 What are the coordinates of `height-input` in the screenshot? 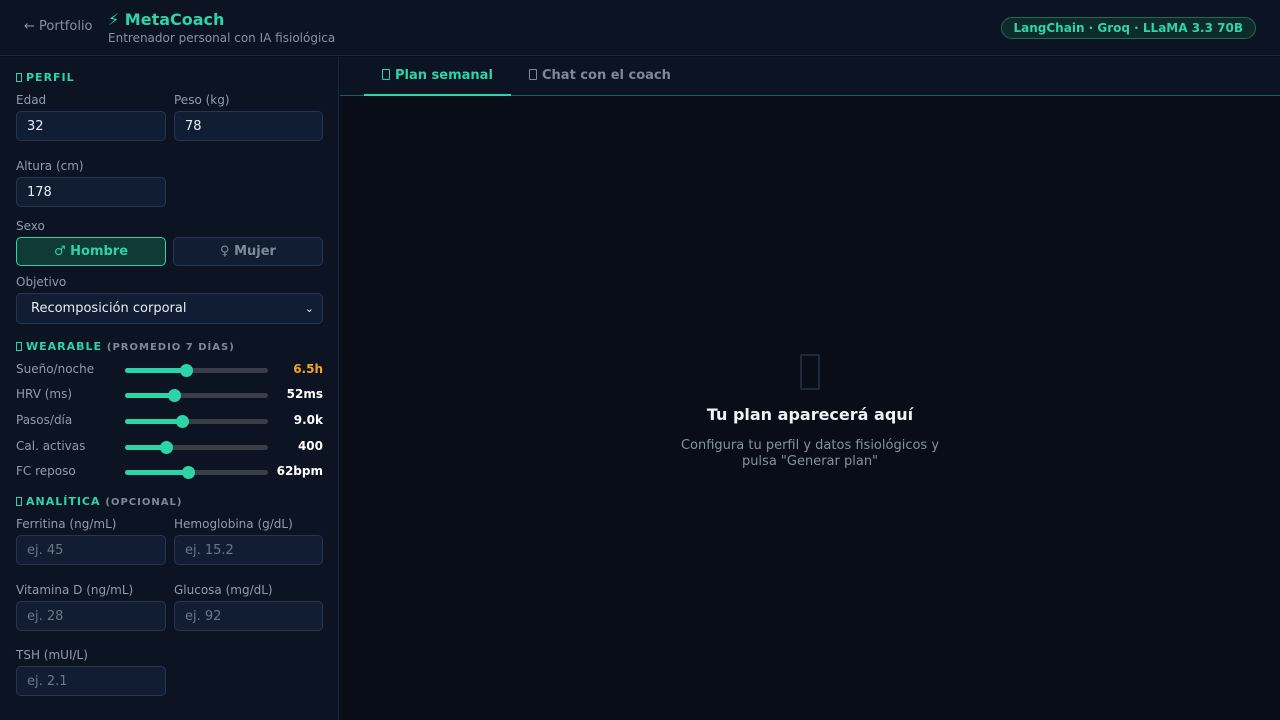 It's located at (91, 192).